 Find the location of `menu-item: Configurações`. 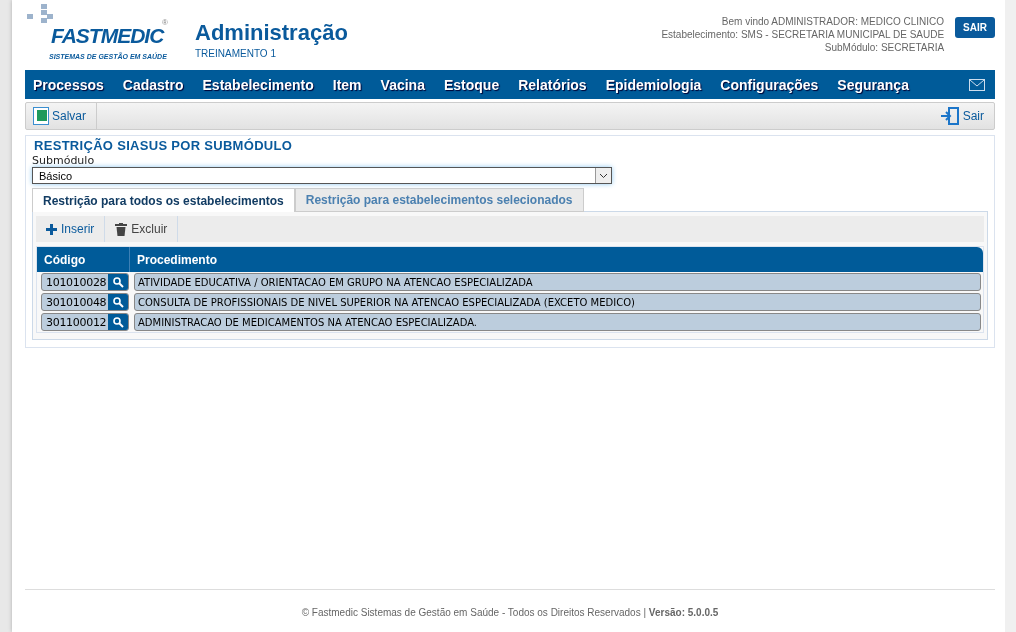

menu-item: Configurações is located at coordinates (769, 84).